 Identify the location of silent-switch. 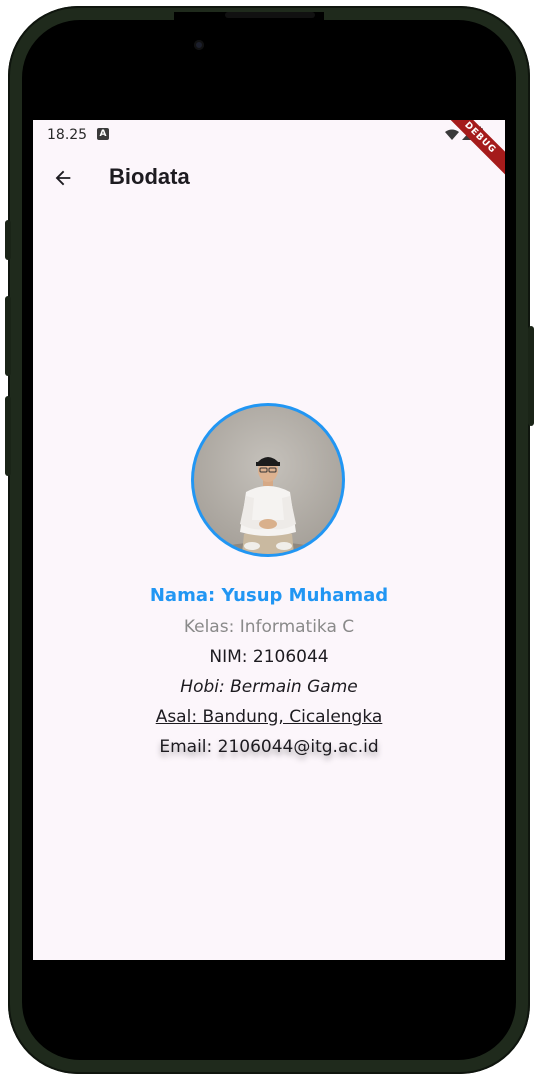
(8, 436).